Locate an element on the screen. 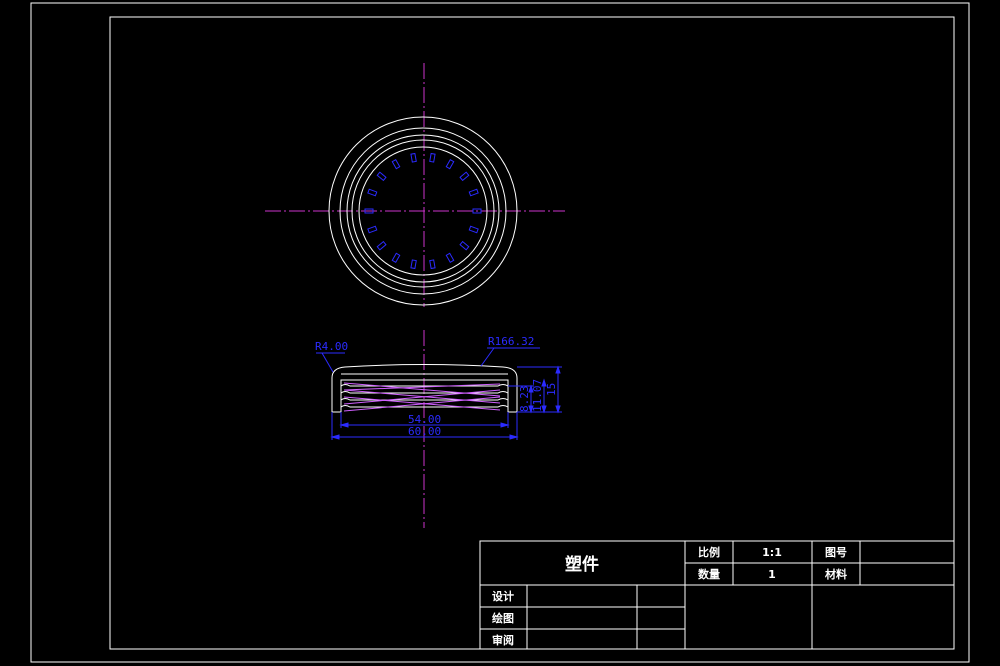 The image size is (1000, 666). quantity-label: 数量 is located at coordinates (709, 574).